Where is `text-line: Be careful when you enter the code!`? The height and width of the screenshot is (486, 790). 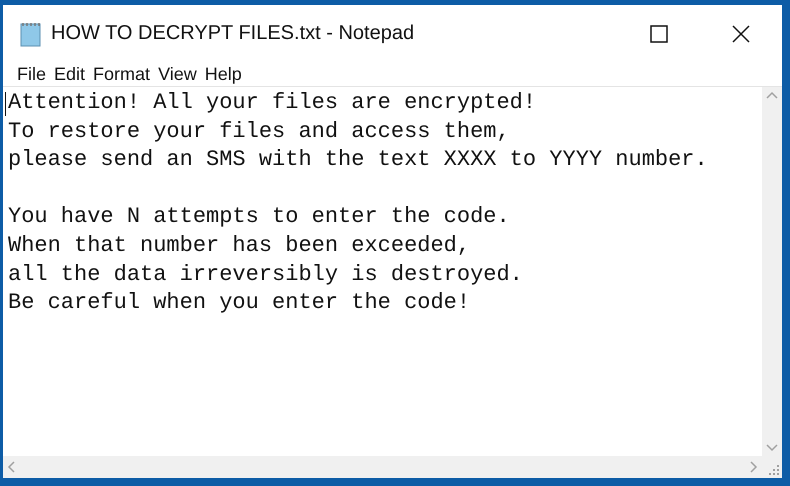
text-line: Be careful when you enter the code! is located at coordinates (239, 303).